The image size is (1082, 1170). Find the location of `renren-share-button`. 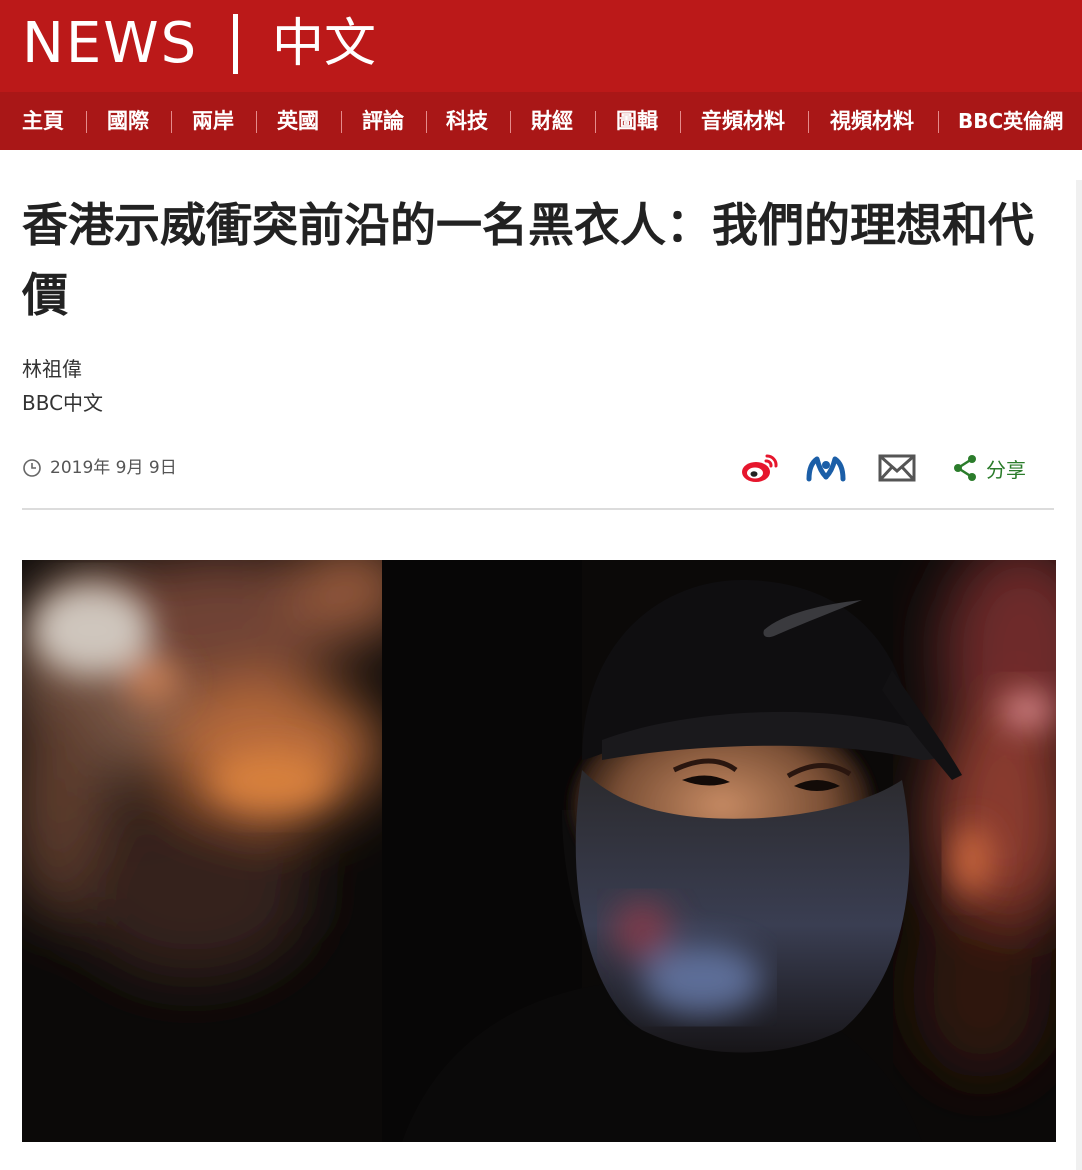

renren-share-button is located at coordinates (826, 468).